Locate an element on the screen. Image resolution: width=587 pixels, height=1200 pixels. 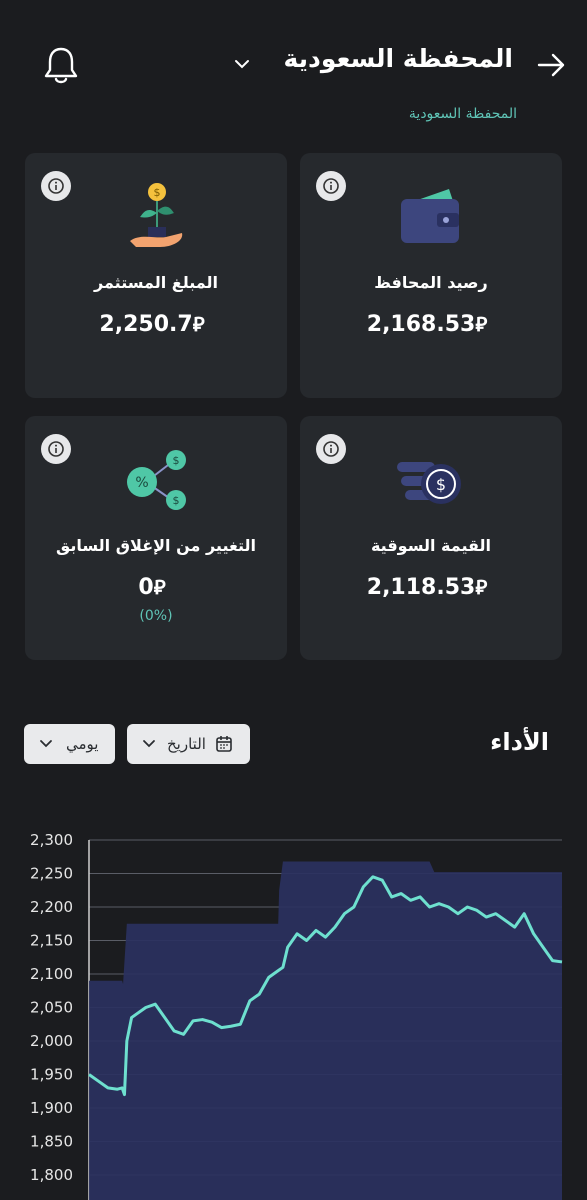
market-value-card: $ القيمة السوقية 2,118.53⃁ is located at coordinates (431, 538).